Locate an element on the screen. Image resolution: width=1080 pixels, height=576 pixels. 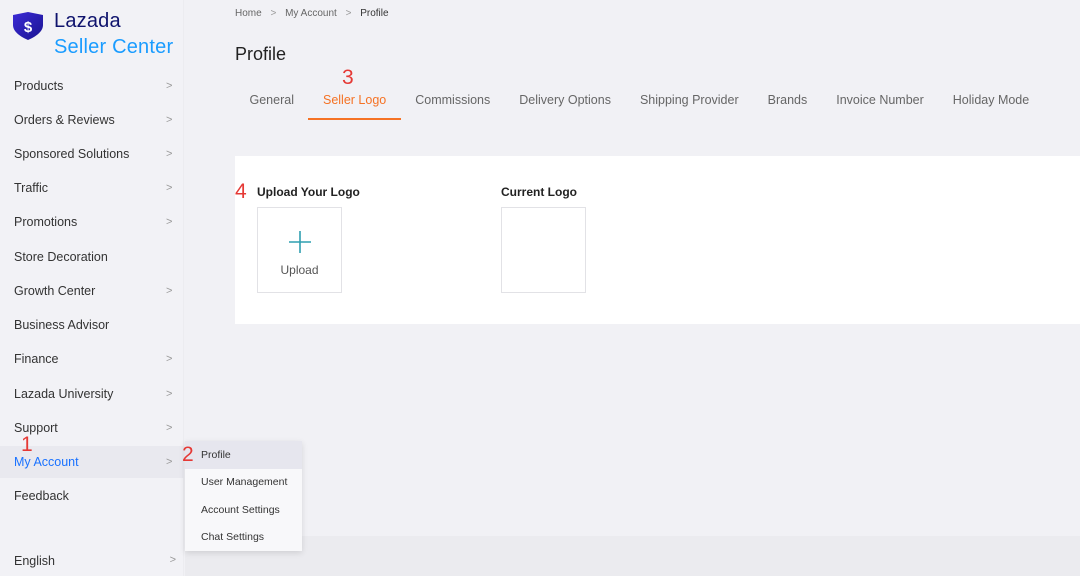
current-logo-preview is located at coordinates (543, 250).